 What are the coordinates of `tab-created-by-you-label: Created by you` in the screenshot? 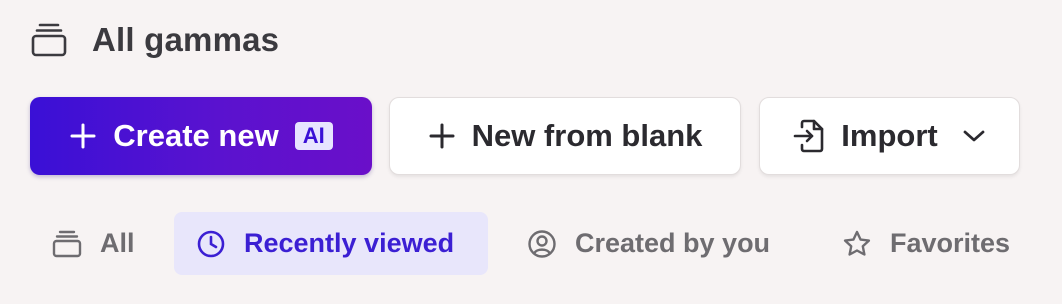 It's located at (673, 243).